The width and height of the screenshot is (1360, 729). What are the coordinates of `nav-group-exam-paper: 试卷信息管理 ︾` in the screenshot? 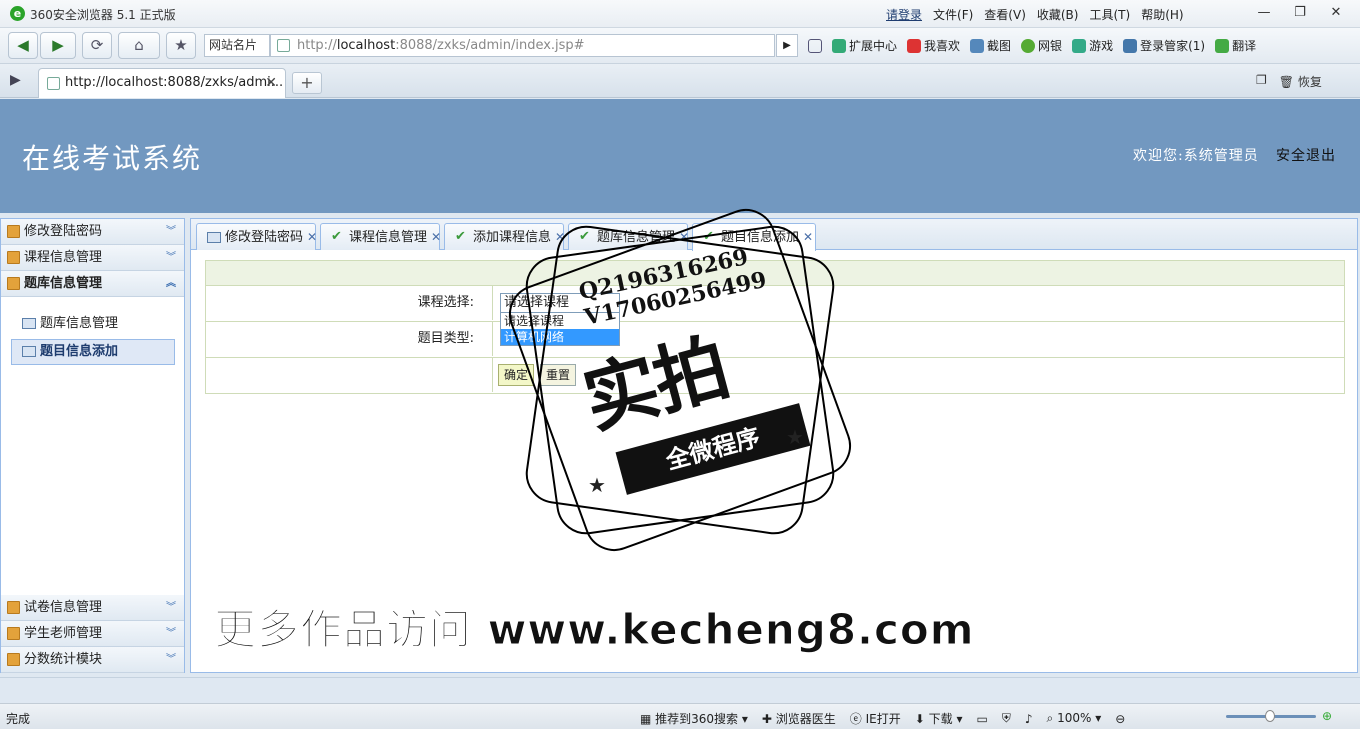 It's located at (92, 608).